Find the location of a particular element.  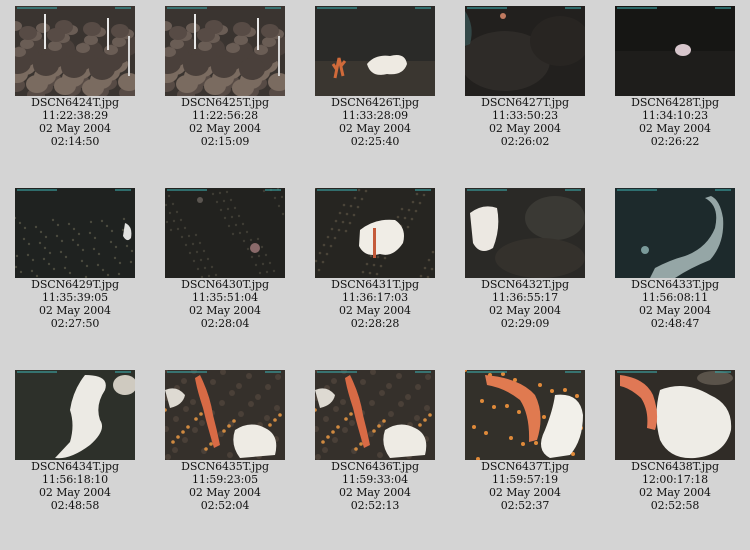

caption-filename: DSCN6424T.jpg is located at coordinates (75, 102).